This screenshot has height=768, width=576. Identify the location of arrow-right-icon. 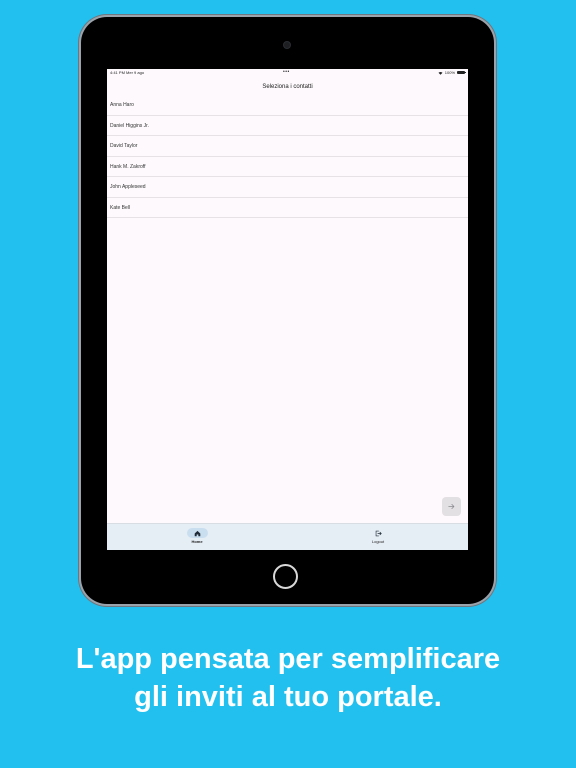
(451, 506).